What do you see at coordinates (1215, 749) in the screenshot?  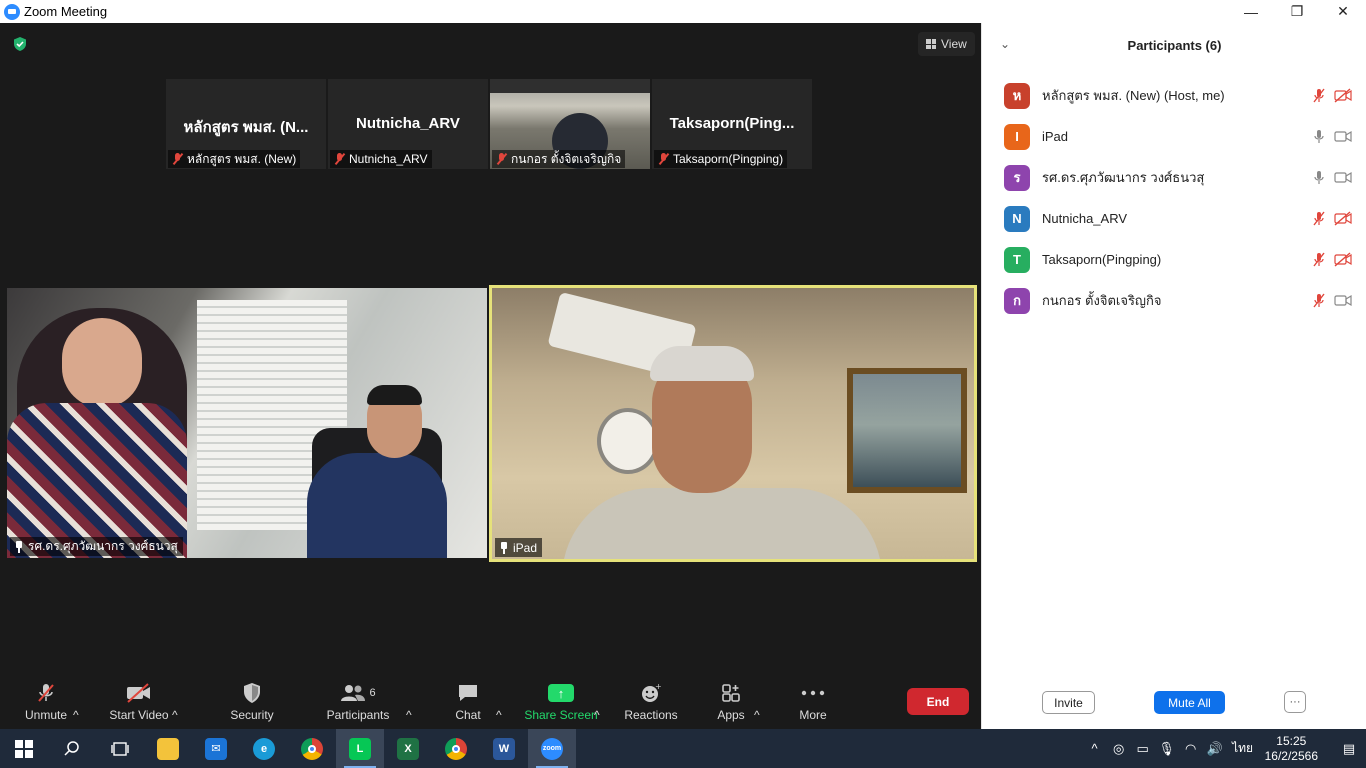 I see `volume-icon: 🔊` at bounding box center [1215, 749].